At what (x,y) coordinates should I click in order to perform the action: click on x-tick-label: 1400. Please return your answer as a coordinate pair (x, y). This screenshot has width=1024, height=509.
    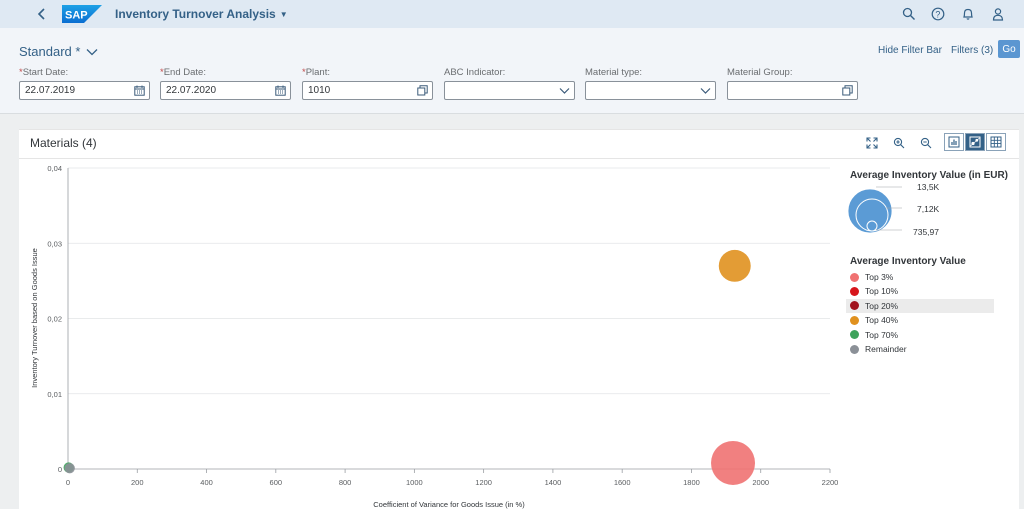
    Looking at the image, I should click on (553, 482).